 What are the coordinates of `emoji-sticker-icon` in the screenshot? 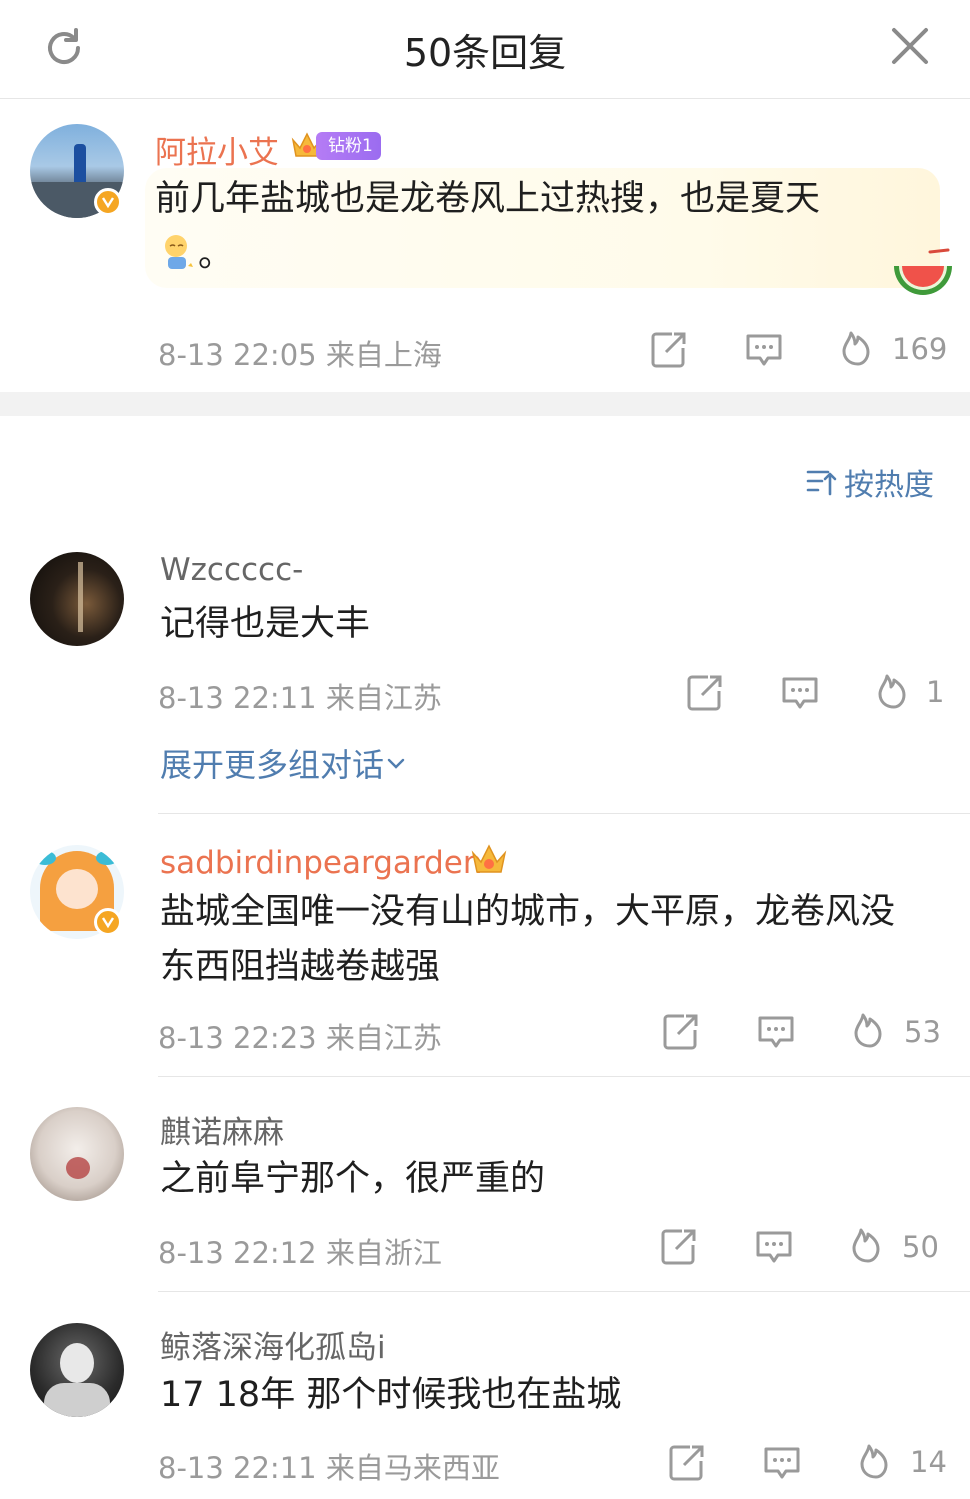 It's located at (178, 252).